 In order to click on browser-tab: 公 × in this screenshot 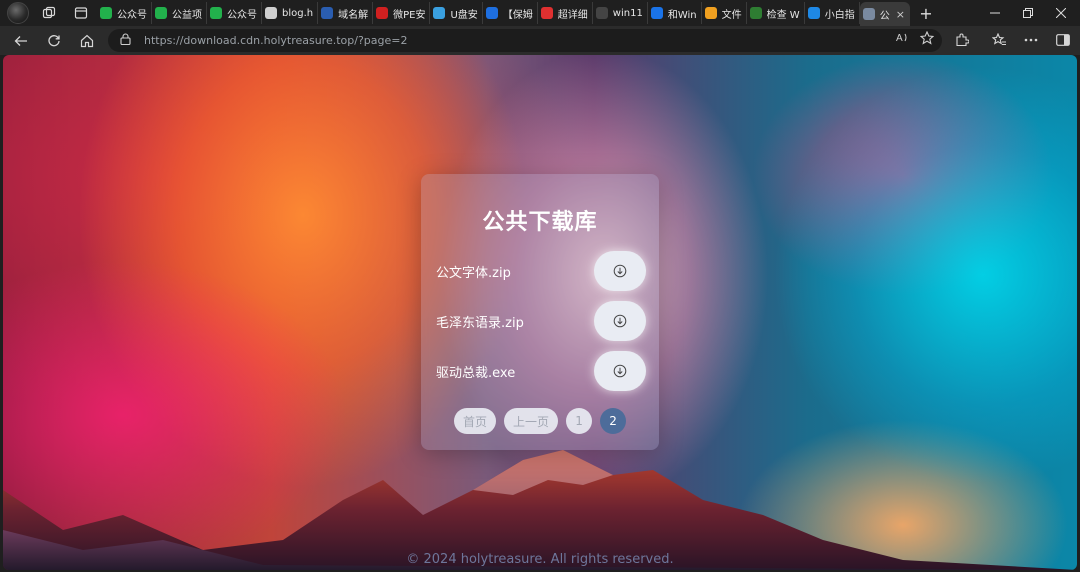, I will do `click(884, 14)`.